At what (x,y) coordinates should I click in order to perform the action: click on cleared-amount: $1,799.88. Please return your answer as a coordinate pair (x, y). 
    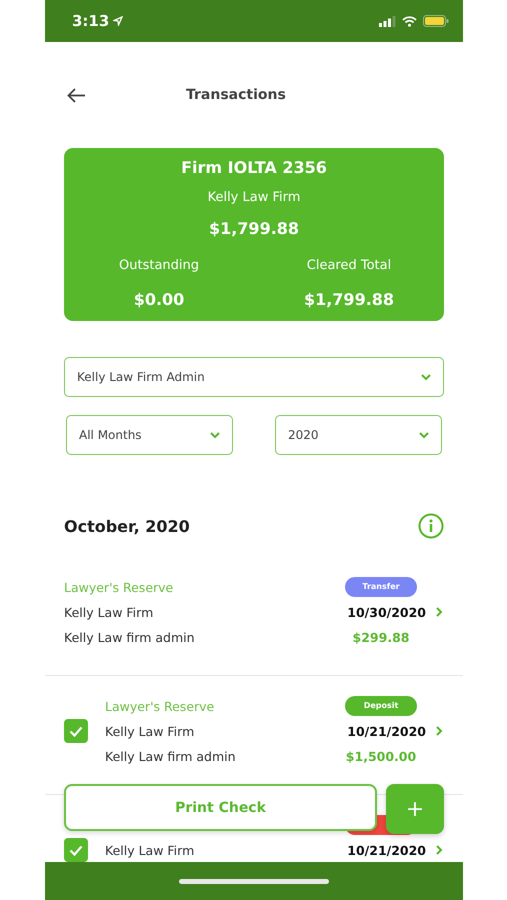
    Looking at the image, I should click on (349, 300).